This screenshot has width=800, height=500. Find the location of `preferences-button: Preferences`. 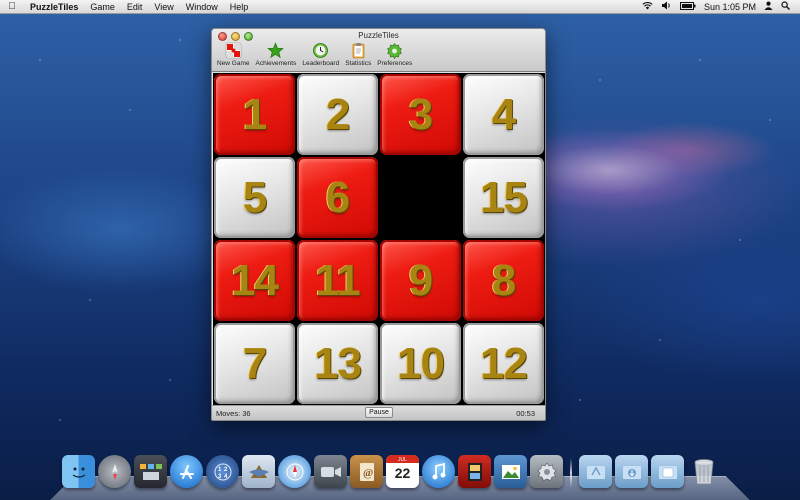

preferences-button: Preferences is located at coordinates (394, 54).